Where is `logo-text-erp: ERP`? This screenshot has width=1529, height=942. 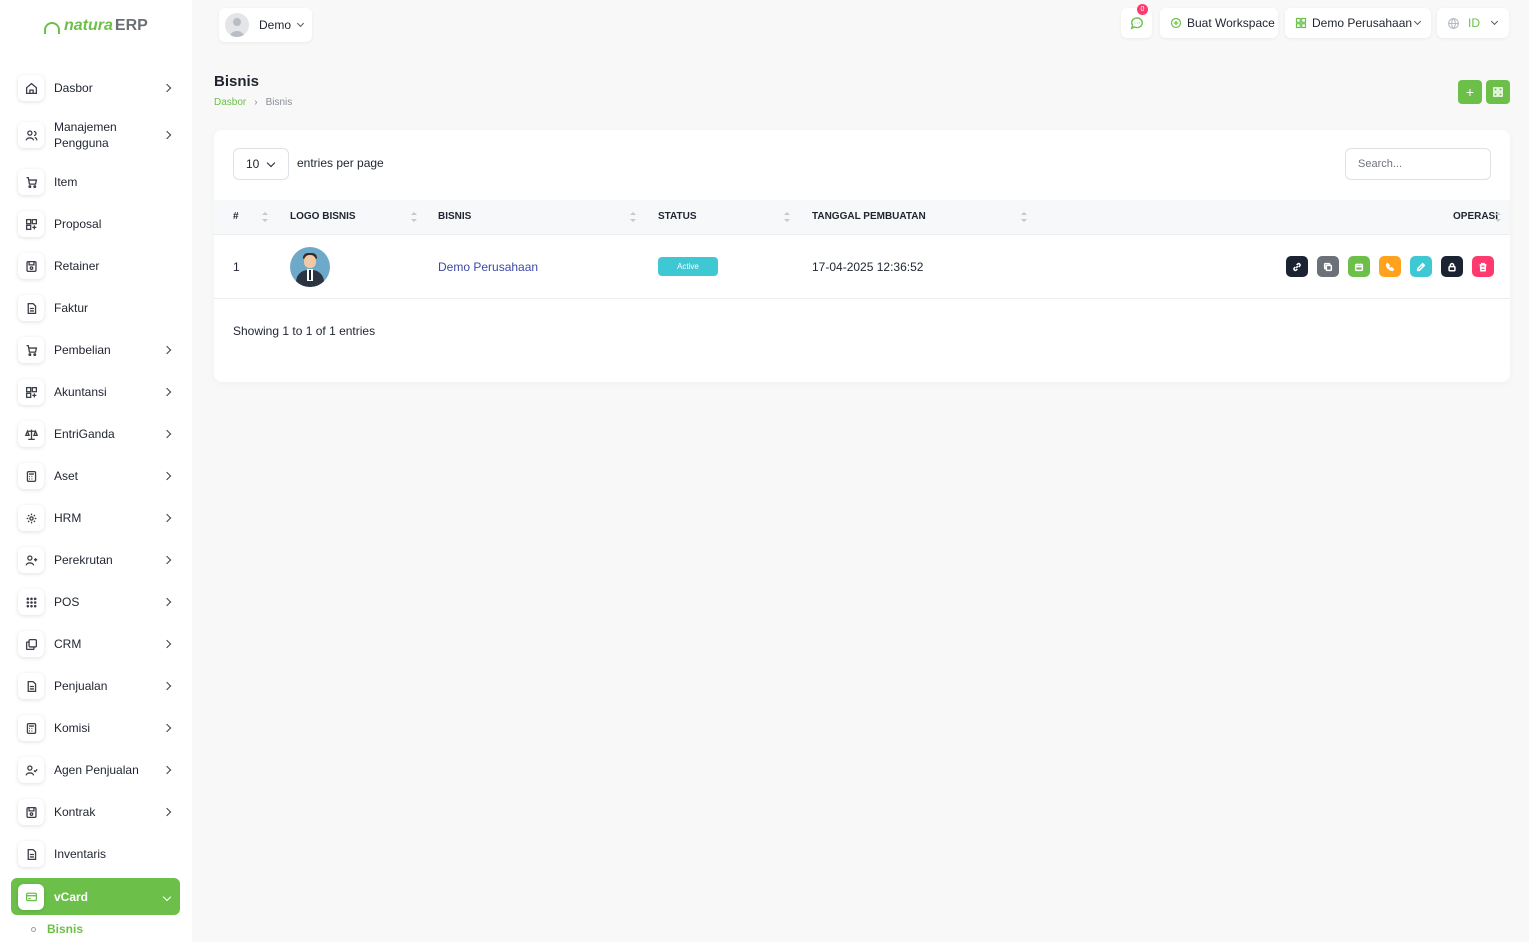
logo-text-erp: ERP is located at coordinates (131, 25).